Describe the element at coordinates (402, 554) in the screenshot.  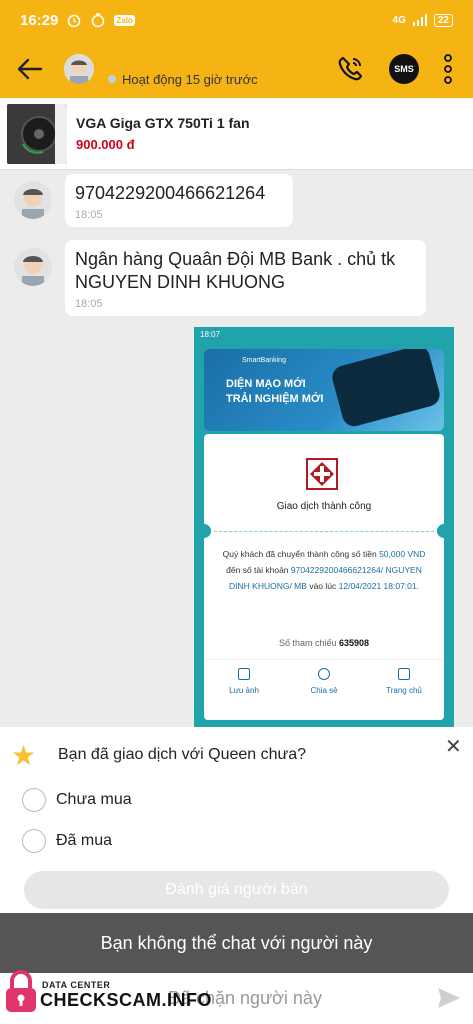
I see `transfer-amount: 50,000 VND` at that location.